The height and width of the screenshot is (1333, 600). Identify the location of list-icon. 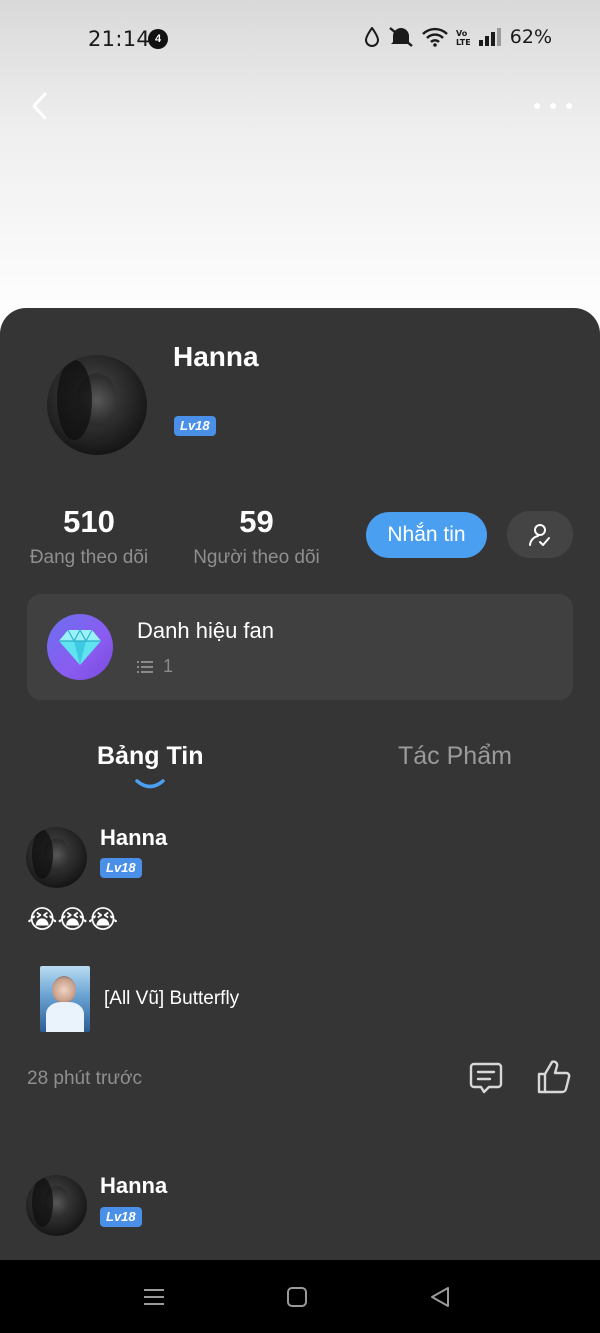
(145, 666).